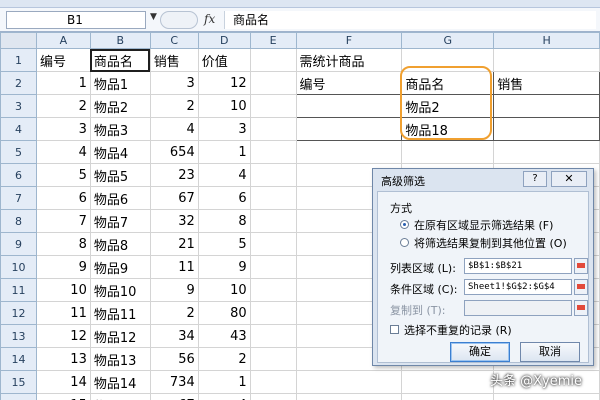  Describe the element at coordinates (18, 313) in the screenshot. I see `row-header: 12` at that location.